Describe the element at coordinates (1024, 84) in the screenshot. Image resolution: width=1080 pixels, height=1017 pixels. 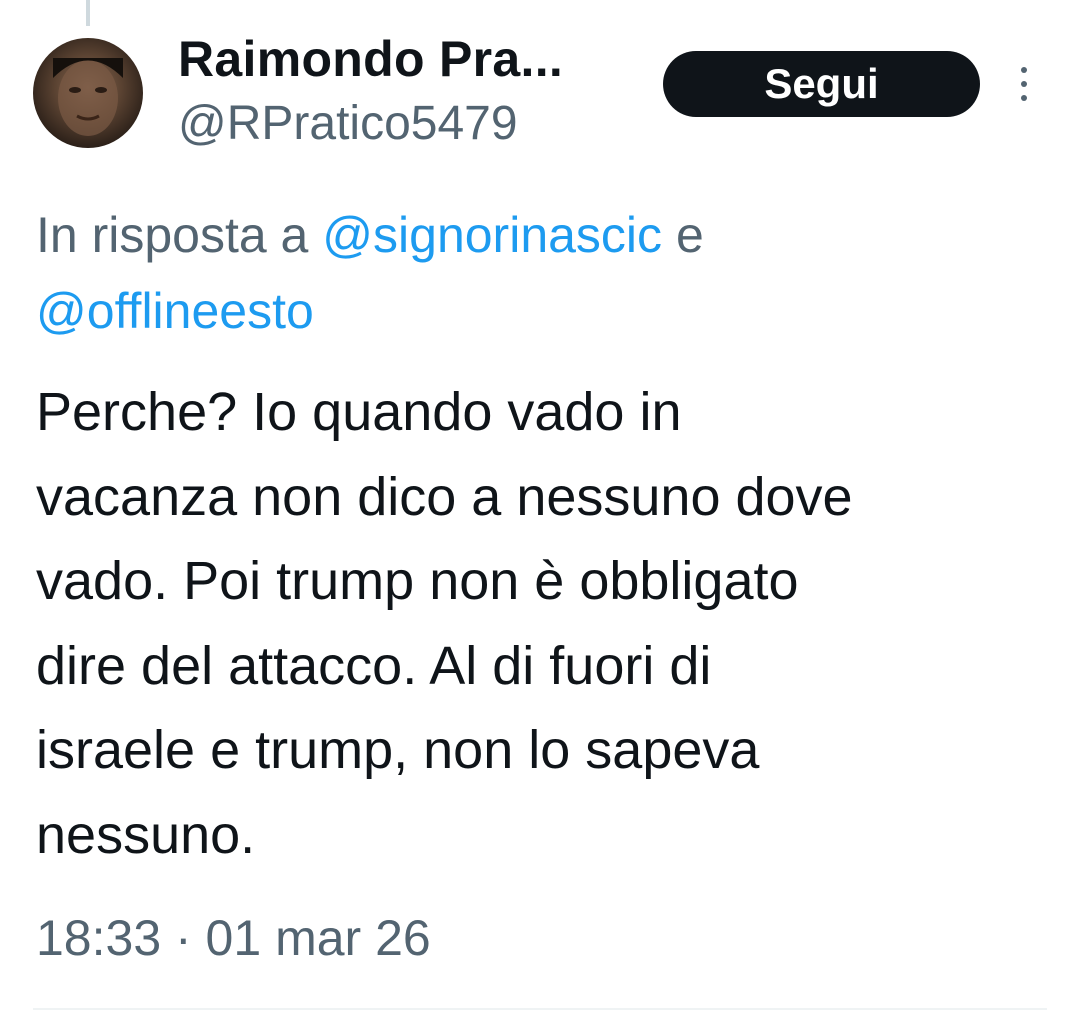
I see `more-vertical-icon` at that location.